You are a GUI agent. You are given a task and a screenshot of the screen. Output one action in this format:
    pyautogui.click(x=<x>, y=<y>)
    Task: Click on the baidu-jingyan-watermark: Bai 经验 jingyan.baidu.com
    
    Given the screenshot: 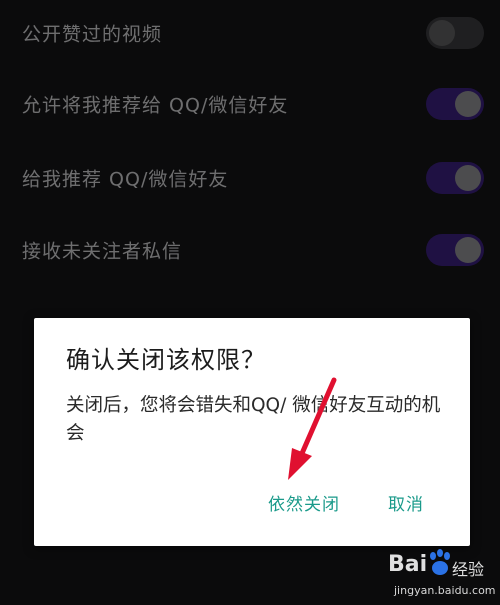 What is the action you would take?
    pyautogui.click(x=443, y=575)
    